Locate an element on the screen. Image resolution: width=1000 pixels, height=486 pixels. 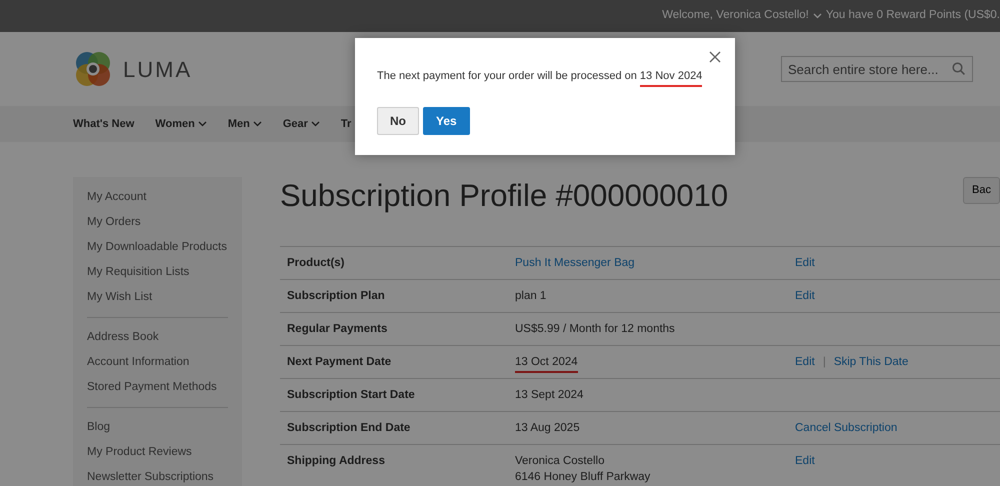
sidebar-link: Address Book is located at coordinates (164, 337).